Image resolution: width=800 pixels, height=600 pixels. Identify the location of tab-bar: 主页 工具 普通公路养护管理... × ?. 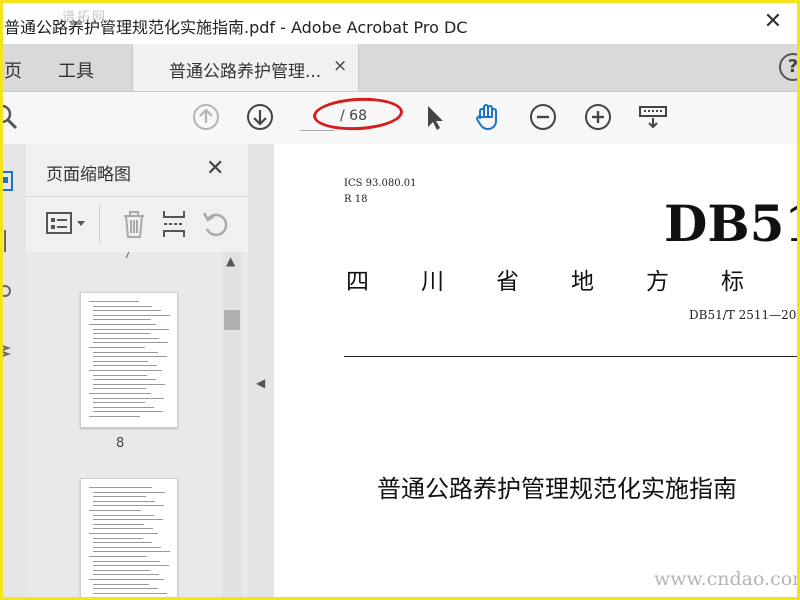
(400, 68).